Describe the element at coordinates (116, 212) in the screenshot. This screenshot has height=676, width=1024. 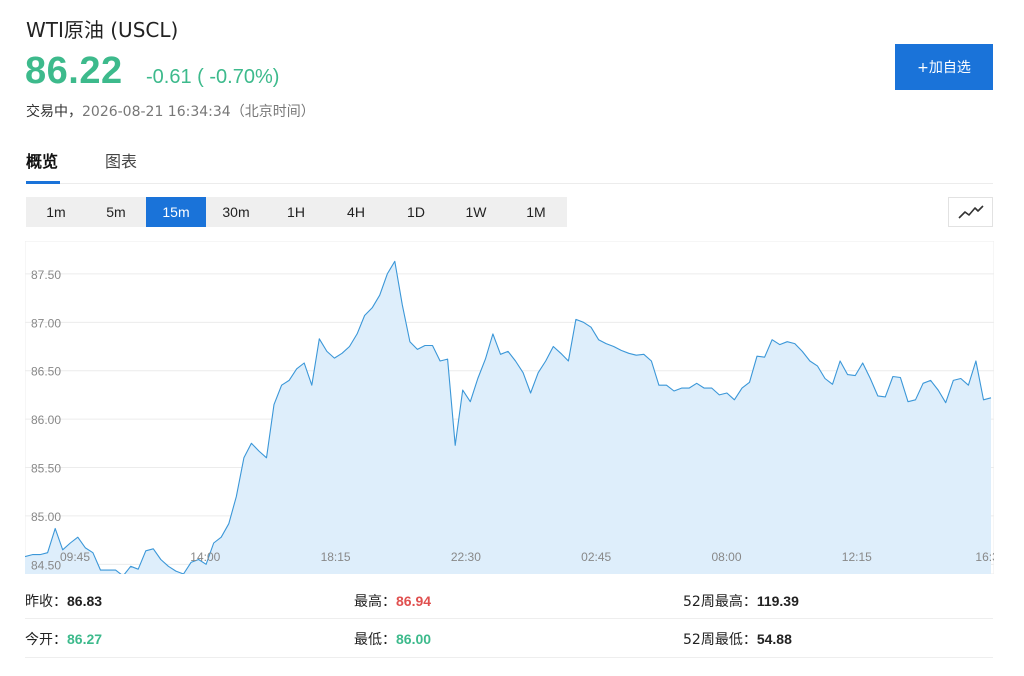
I see `interval-5m: 5m` at that location.